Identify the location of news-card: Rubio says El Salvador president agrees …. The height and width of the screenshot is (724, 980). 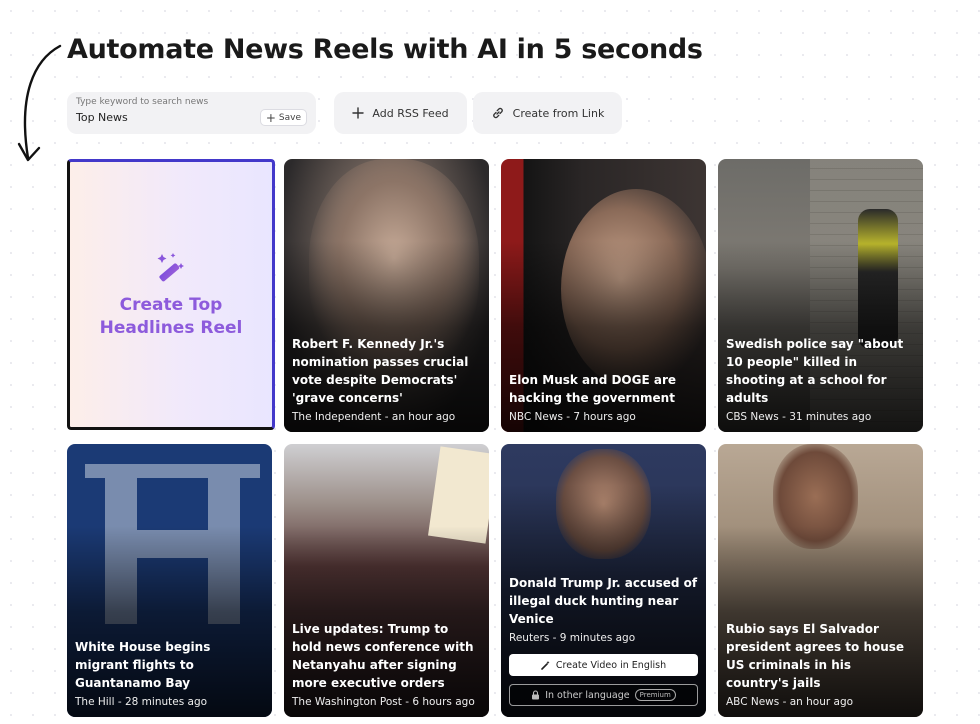
(820, 580).